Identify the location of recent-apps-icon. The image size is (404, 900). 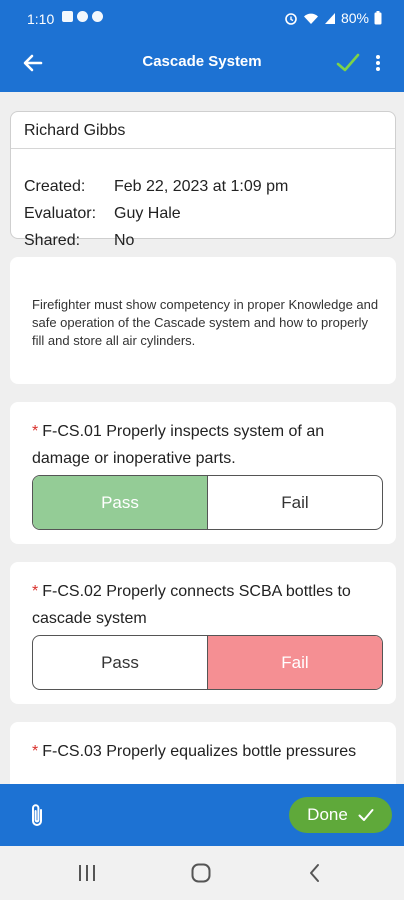
(87, 873).